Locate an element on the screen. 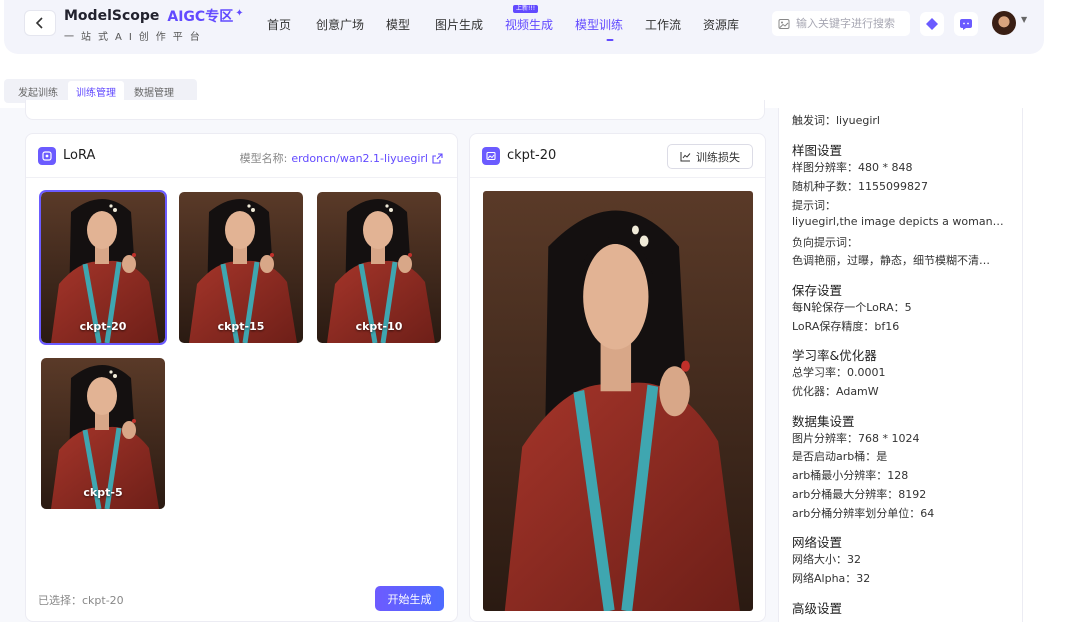 The width and height of the screenshot is (1080, 622). lr-optimizer-heading: 学习率&优化器 is located at coordinates (834, 355).